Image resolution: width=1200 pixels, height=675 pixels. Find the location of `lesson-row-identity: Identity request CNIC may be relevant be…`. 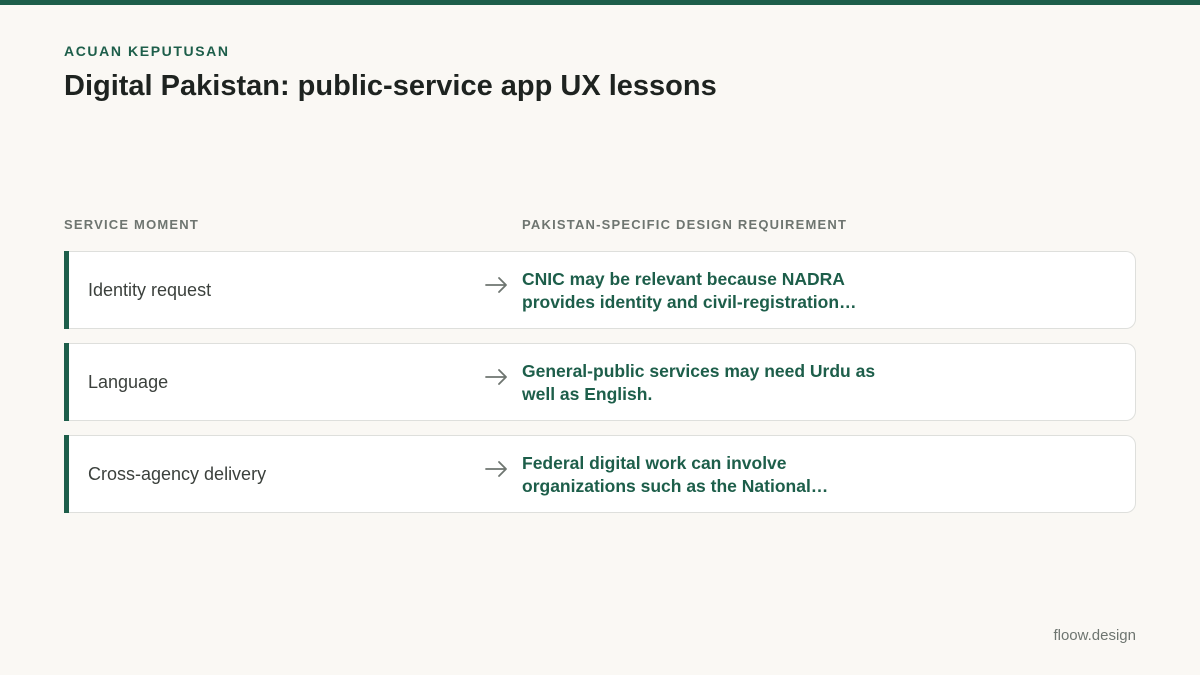

lesson-row-identity: Identity request CNIC may be relevant be… is located at coordinates (600, 290).